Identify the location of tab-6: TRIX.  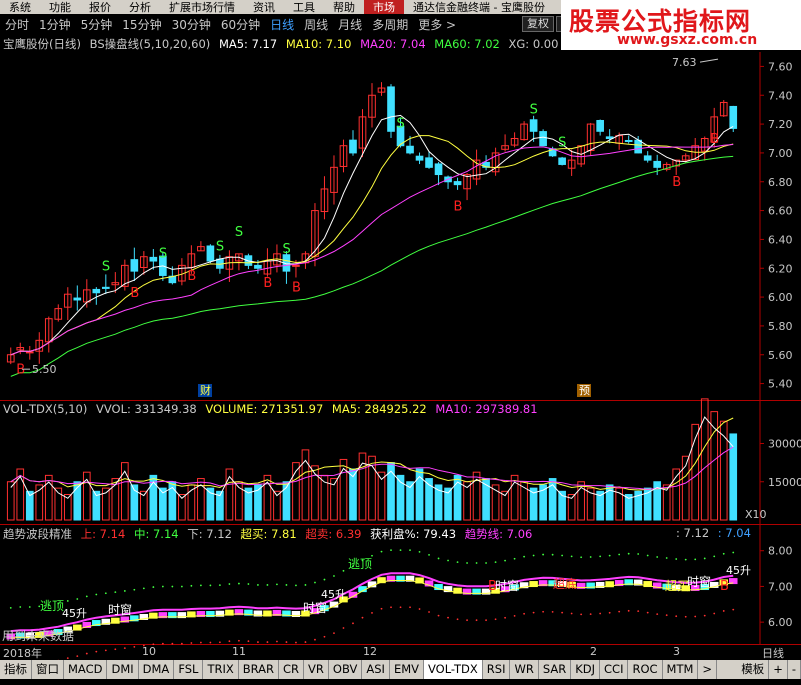
(221, 669).